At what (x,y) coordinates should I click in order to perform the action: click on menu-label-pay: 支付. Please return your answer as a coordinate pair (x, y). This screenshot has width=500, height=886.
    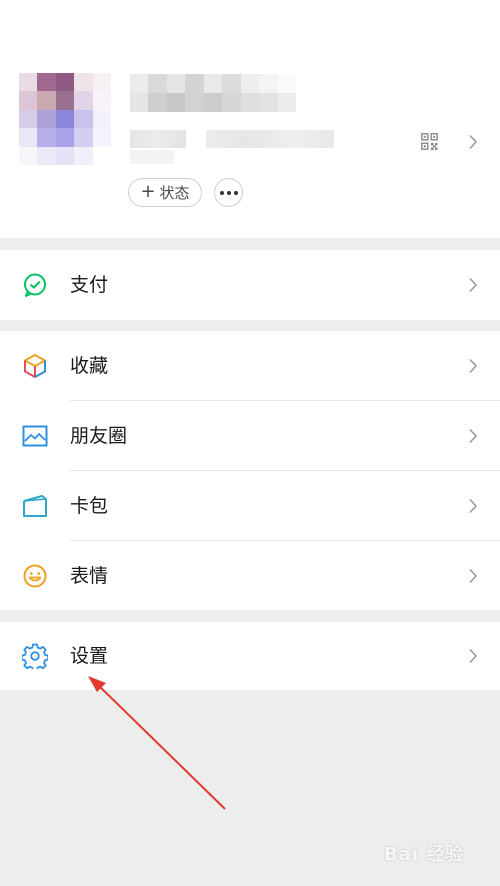
    Looking at the image, I should click on (89, 285).